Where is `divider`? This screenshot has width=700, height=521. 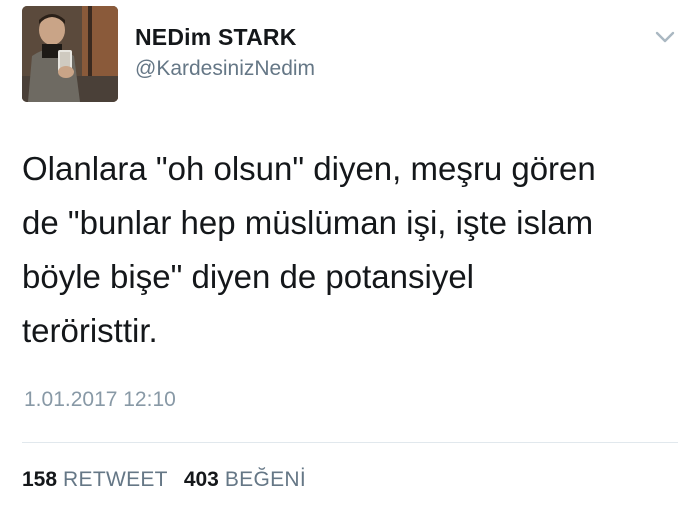 divider is located at coordinates (350, 442).